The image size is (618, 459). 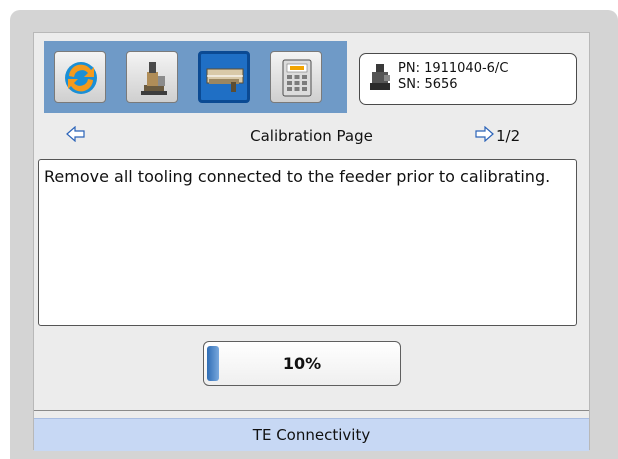 I want to click on footer-bar: TE Connectivity, so click(x=311, y=434).